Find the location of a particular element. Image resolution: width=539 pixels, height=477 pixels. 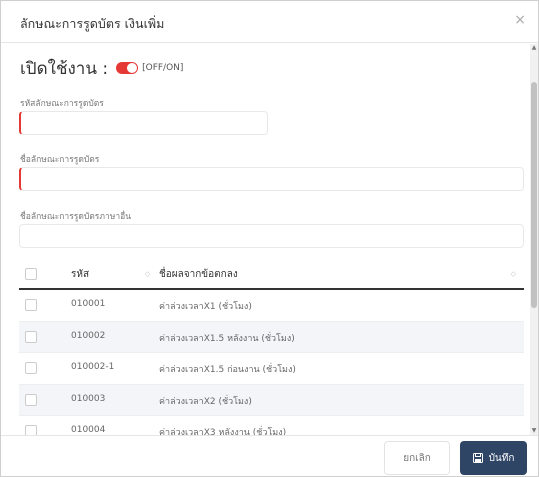

row-code: 010004 is located at coordinates (88, 430).